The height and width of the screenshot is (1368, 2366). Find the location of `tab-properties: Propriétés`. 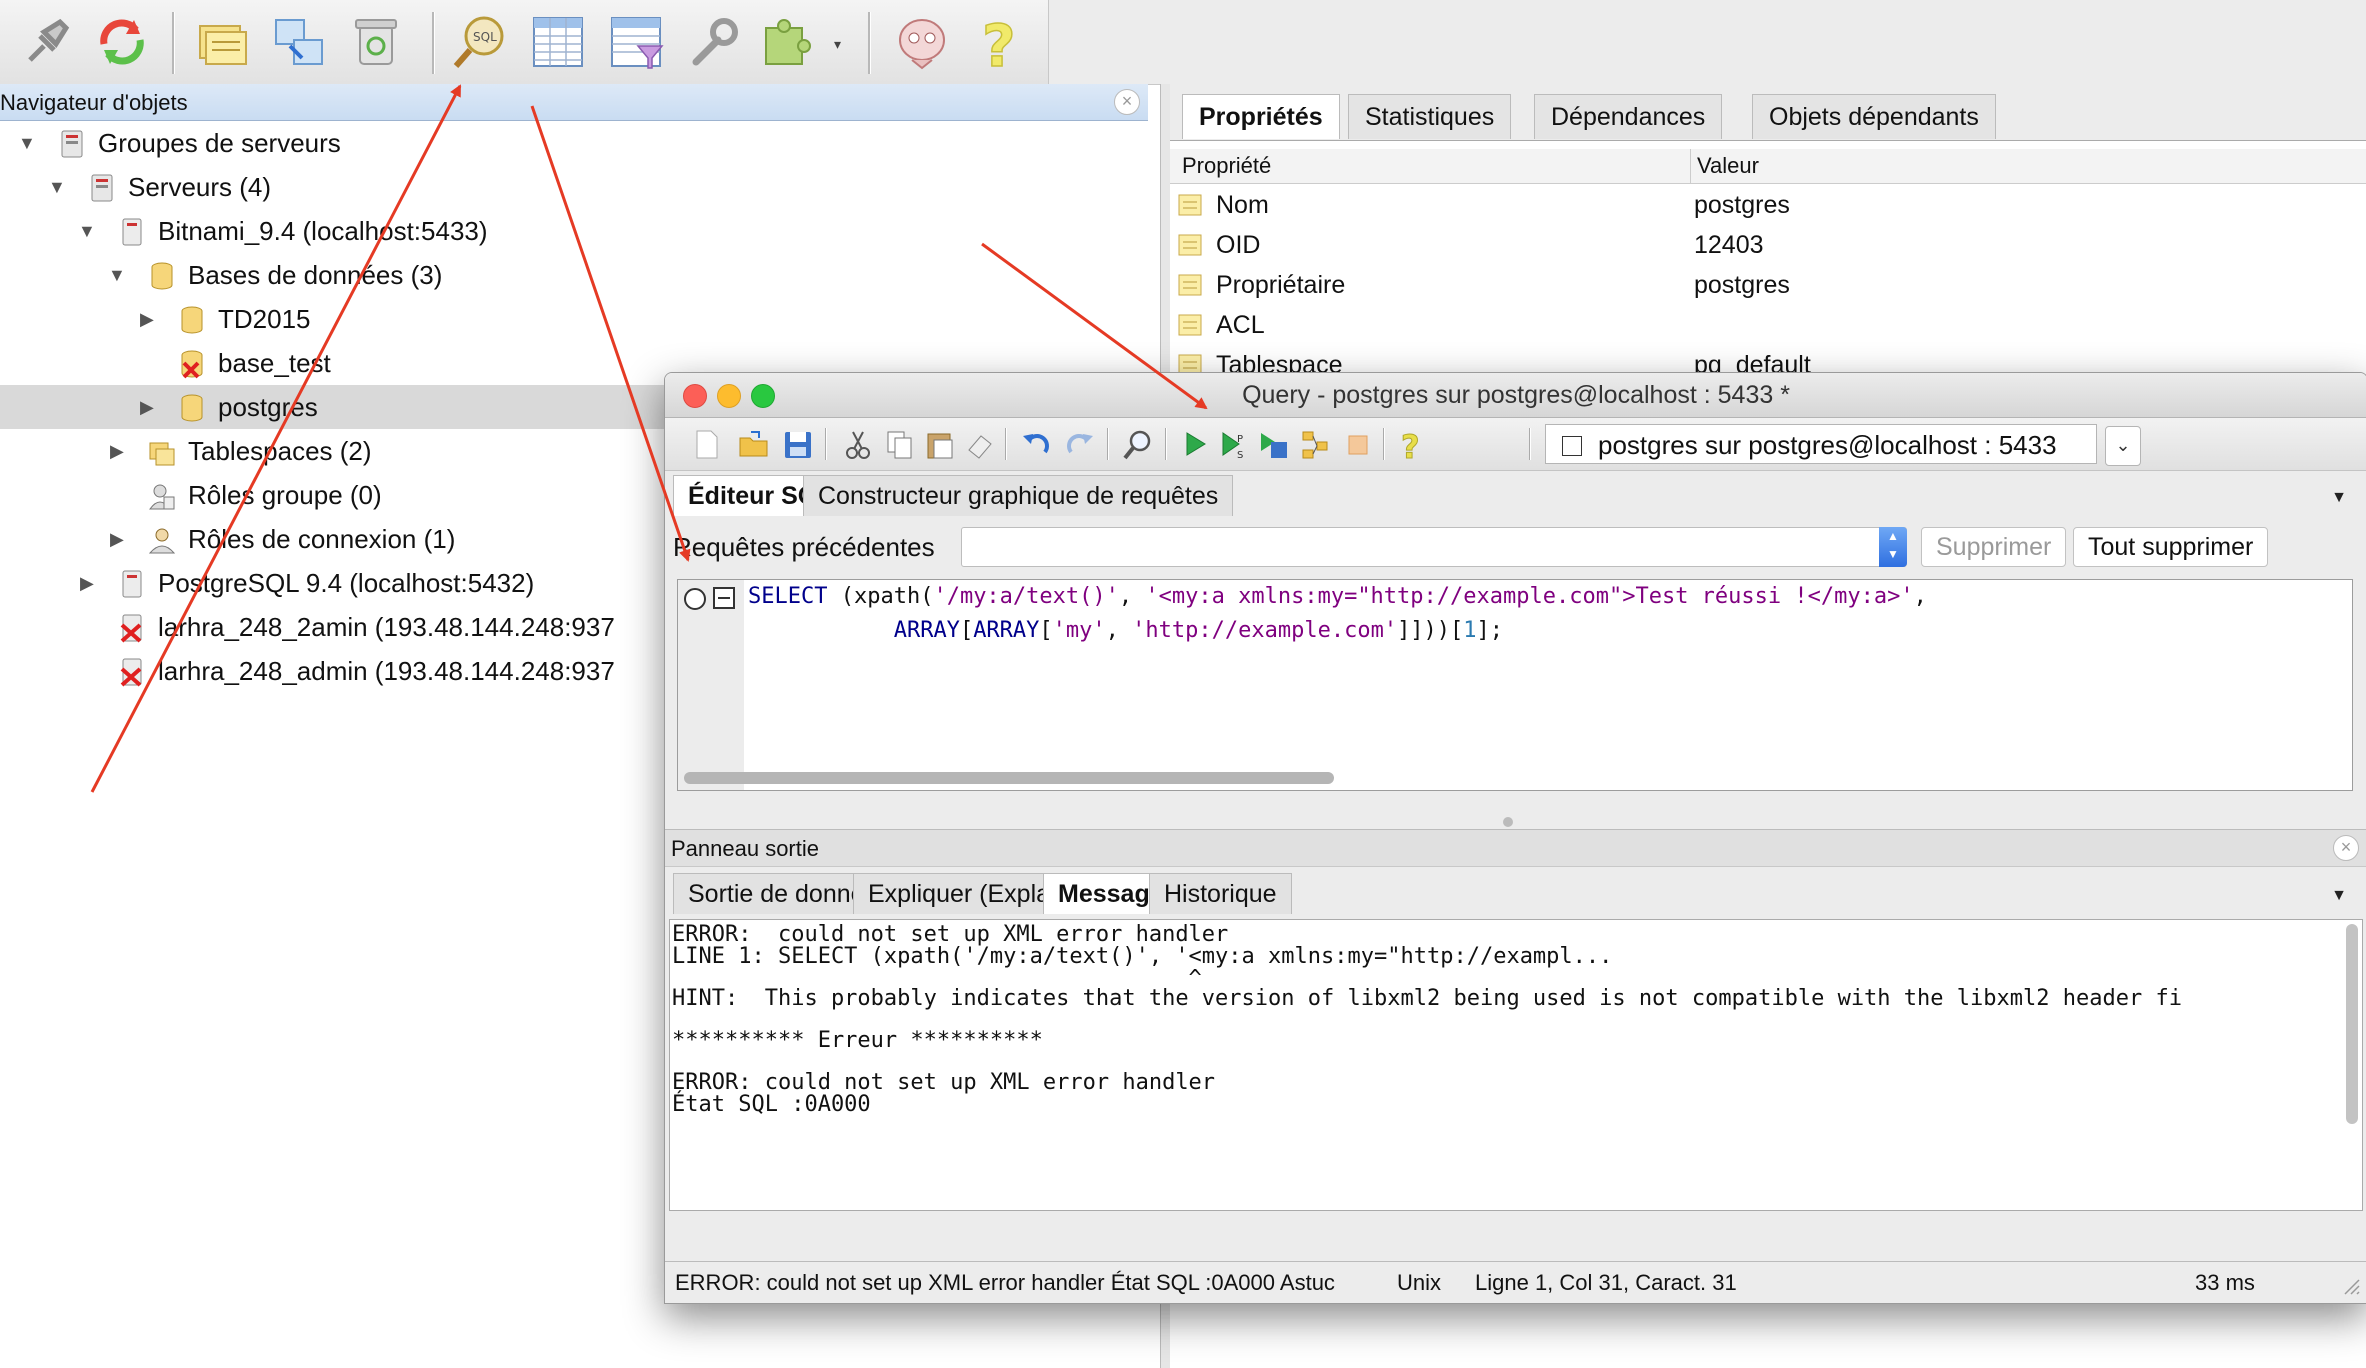

tab-properties: Propriétés is located at coordinates (1261, 116).